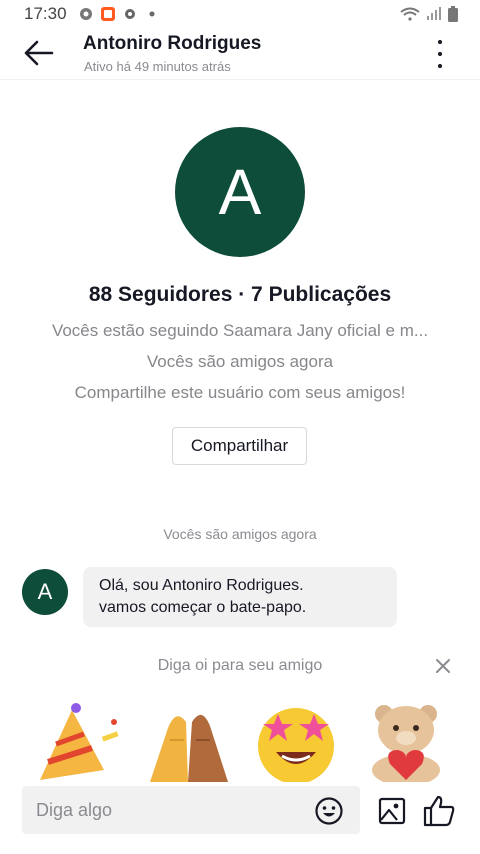 Image resolution: width=480 pixels, height=854 pixels. Describe the element at coordinates (189, 748) in the screenshot. I see `high-five-icon` at that location.